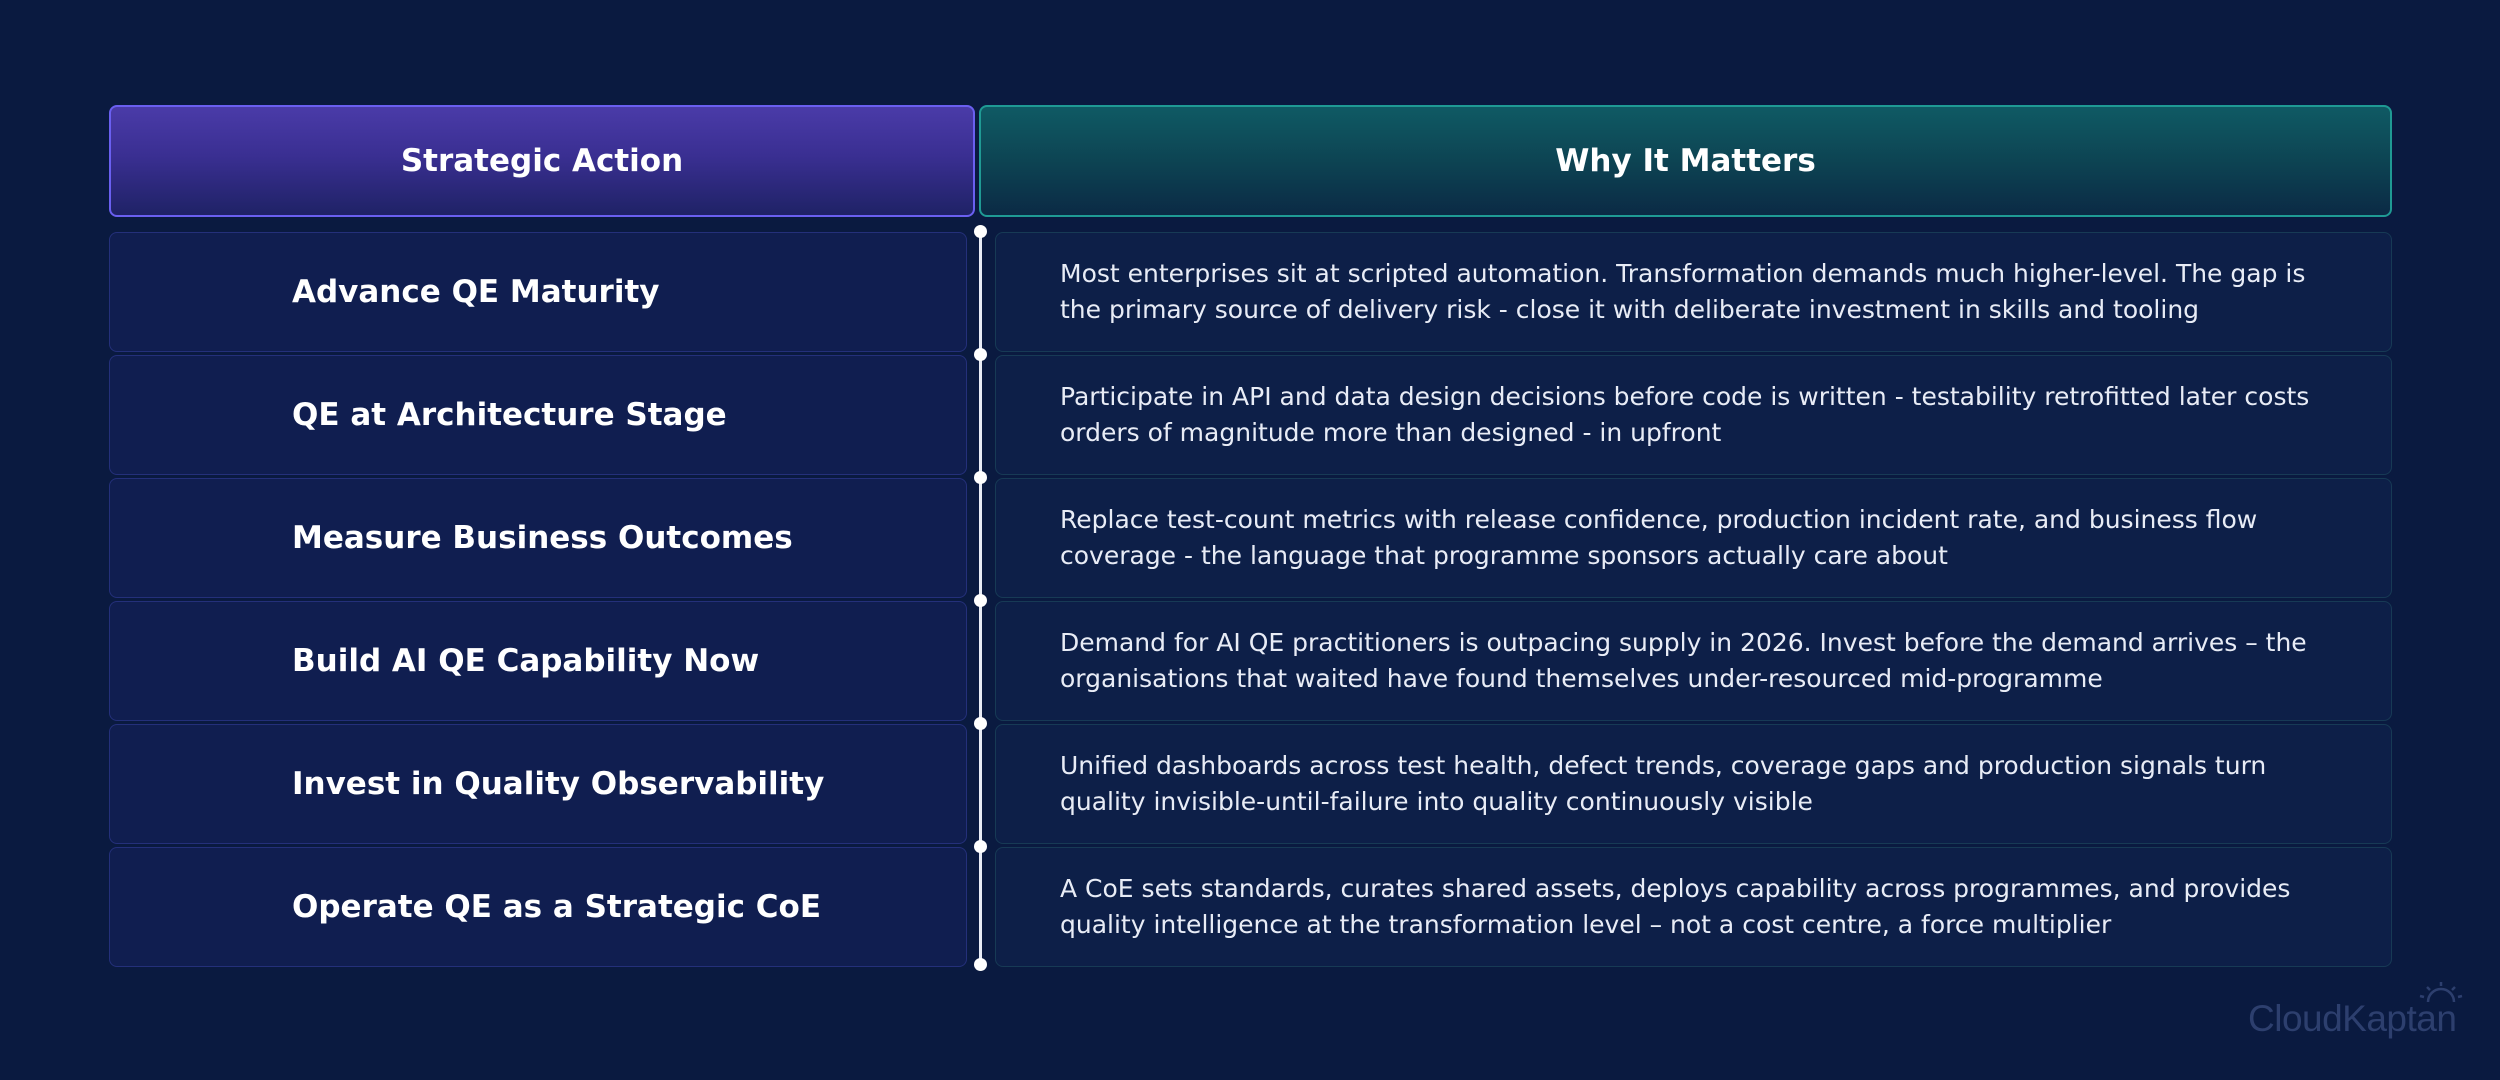 This screenshot has width=2500, height=1080. I want to click on action-card: Invest in Quality Observability, so click(538, 784).